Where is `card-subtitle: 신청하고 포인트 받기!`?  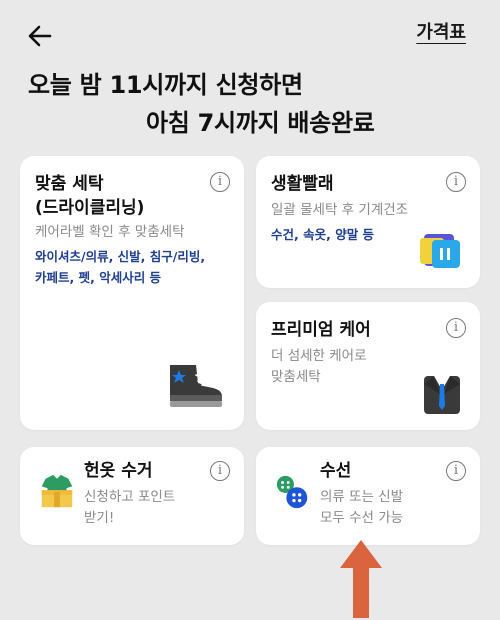 card-subtitle: 신청하고 포인트 받기! is located at coordinates (129, 508).